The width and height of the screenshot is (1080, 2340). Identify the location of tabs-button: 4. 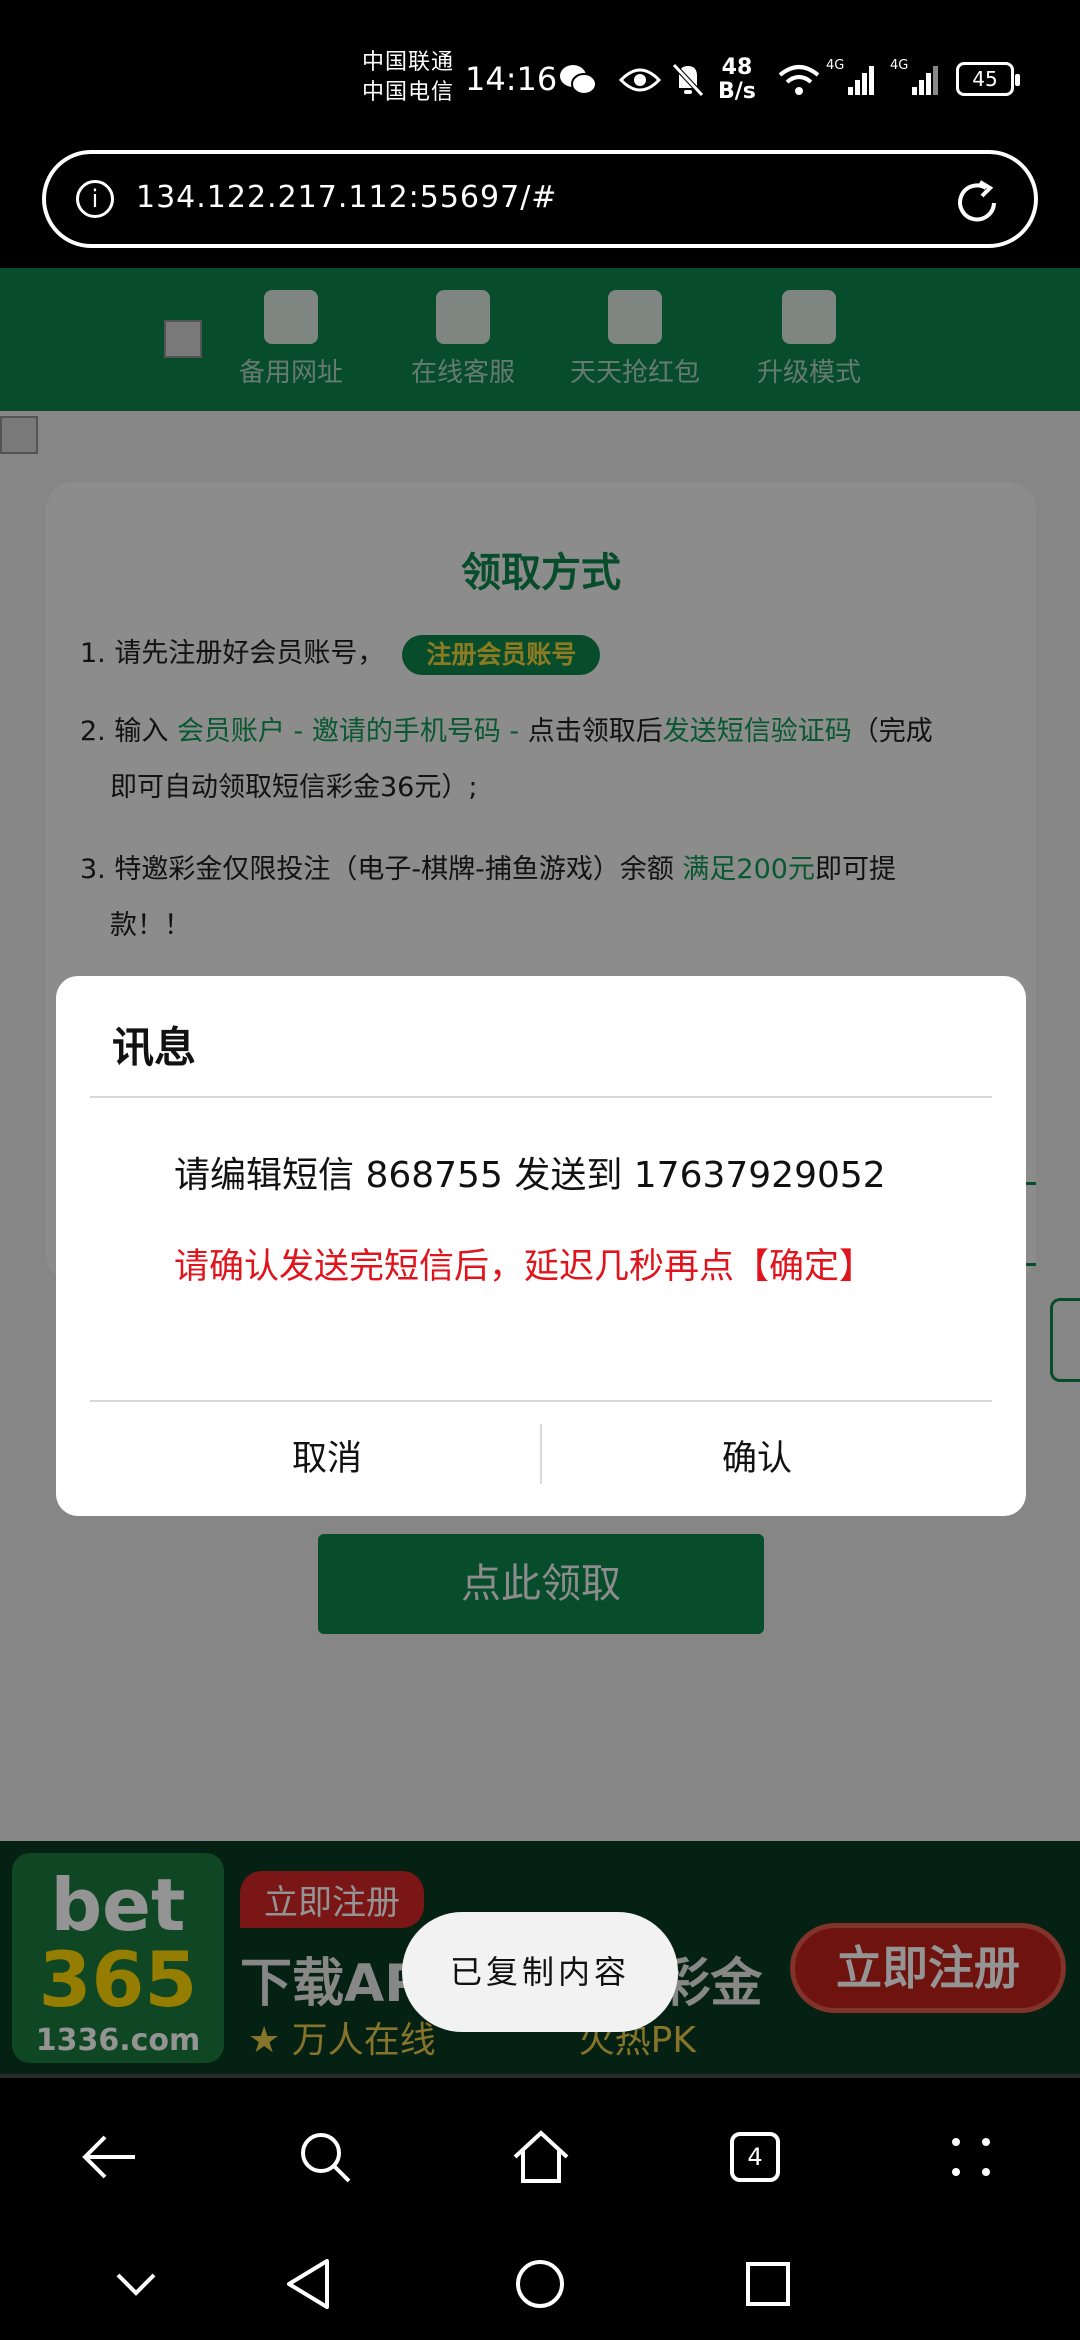
(755, 2157).